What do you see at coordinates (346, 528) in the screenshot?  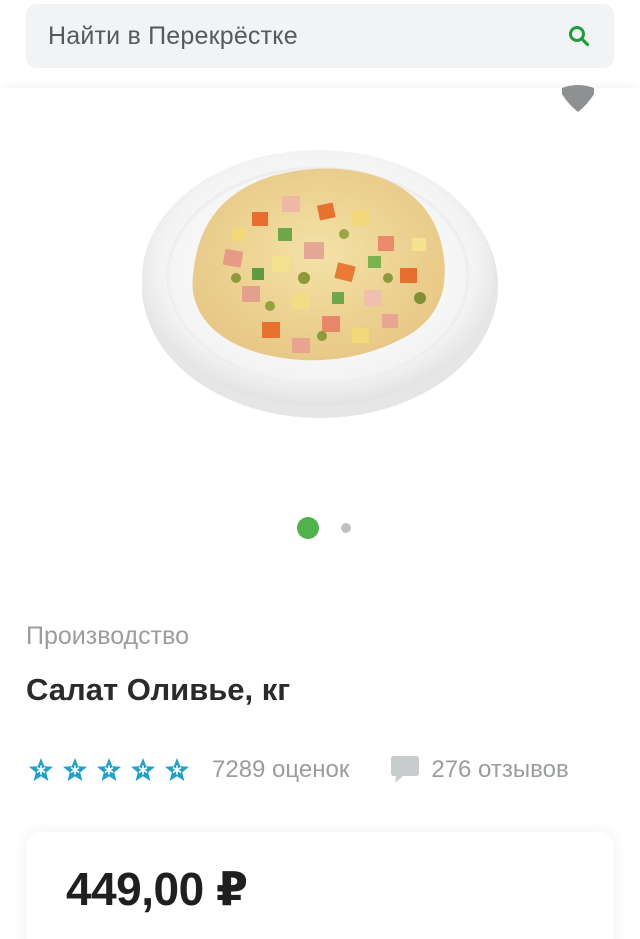 I see `pager-dot` at bounding box center [346, 528].